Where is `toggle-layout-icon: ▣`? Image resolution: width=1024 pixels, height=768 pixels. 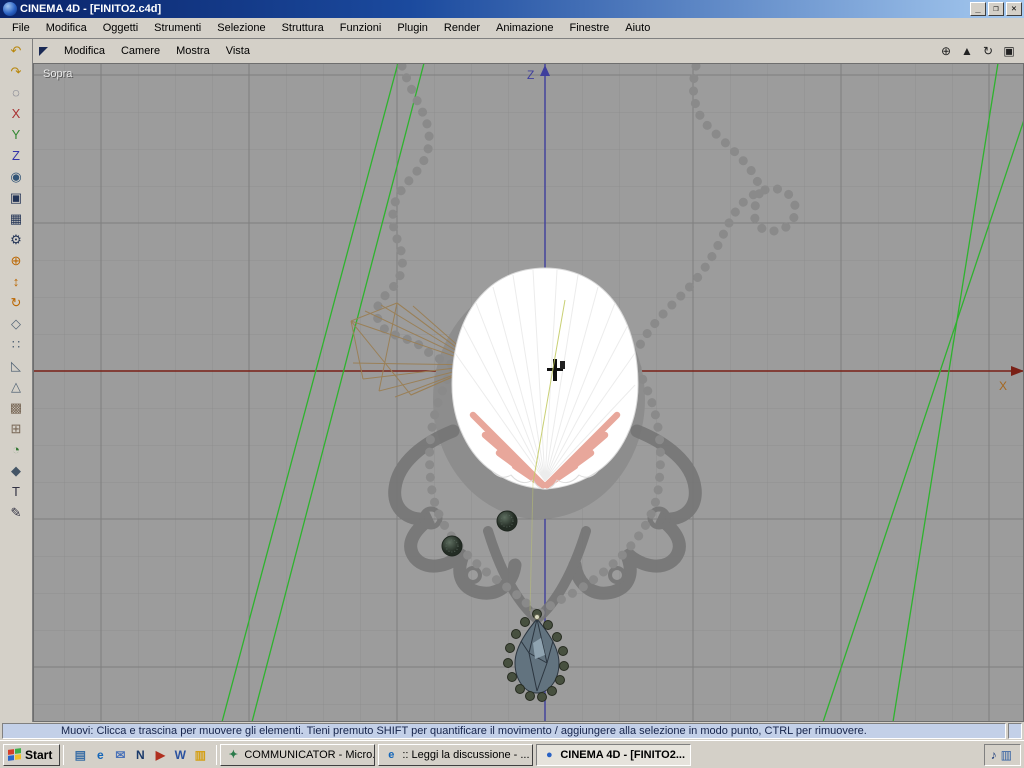
toggle-layout-icon: ▣ is located at coordinates (1009, 51).